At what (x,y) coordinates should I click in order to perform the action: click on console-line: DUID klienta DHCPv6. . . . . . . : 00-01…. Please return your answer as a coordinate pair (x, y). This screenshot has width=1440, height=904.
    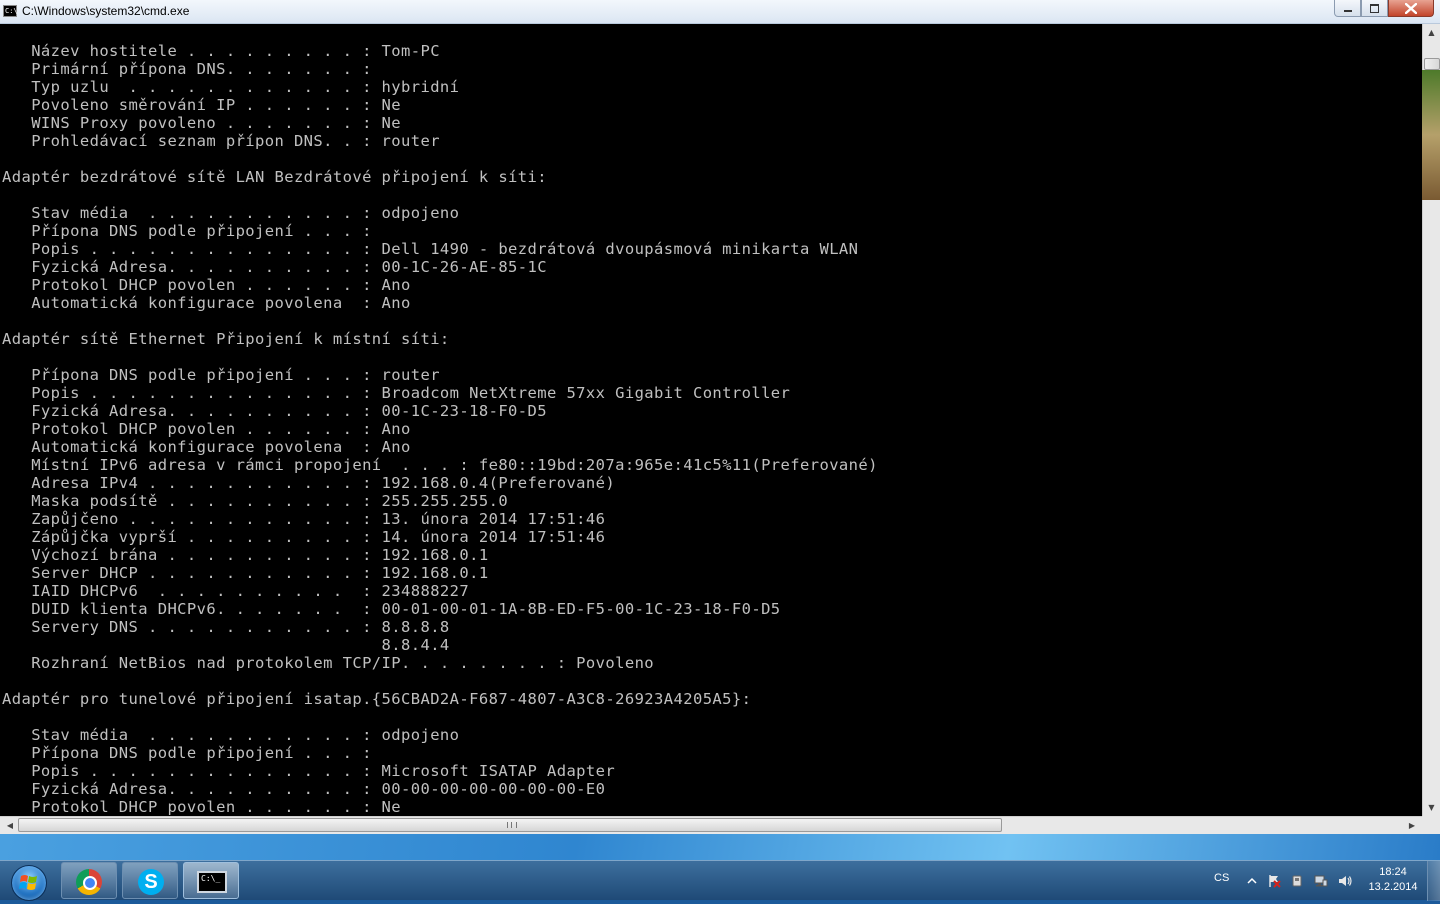
    Looking at the image, I should click on (391, 609).